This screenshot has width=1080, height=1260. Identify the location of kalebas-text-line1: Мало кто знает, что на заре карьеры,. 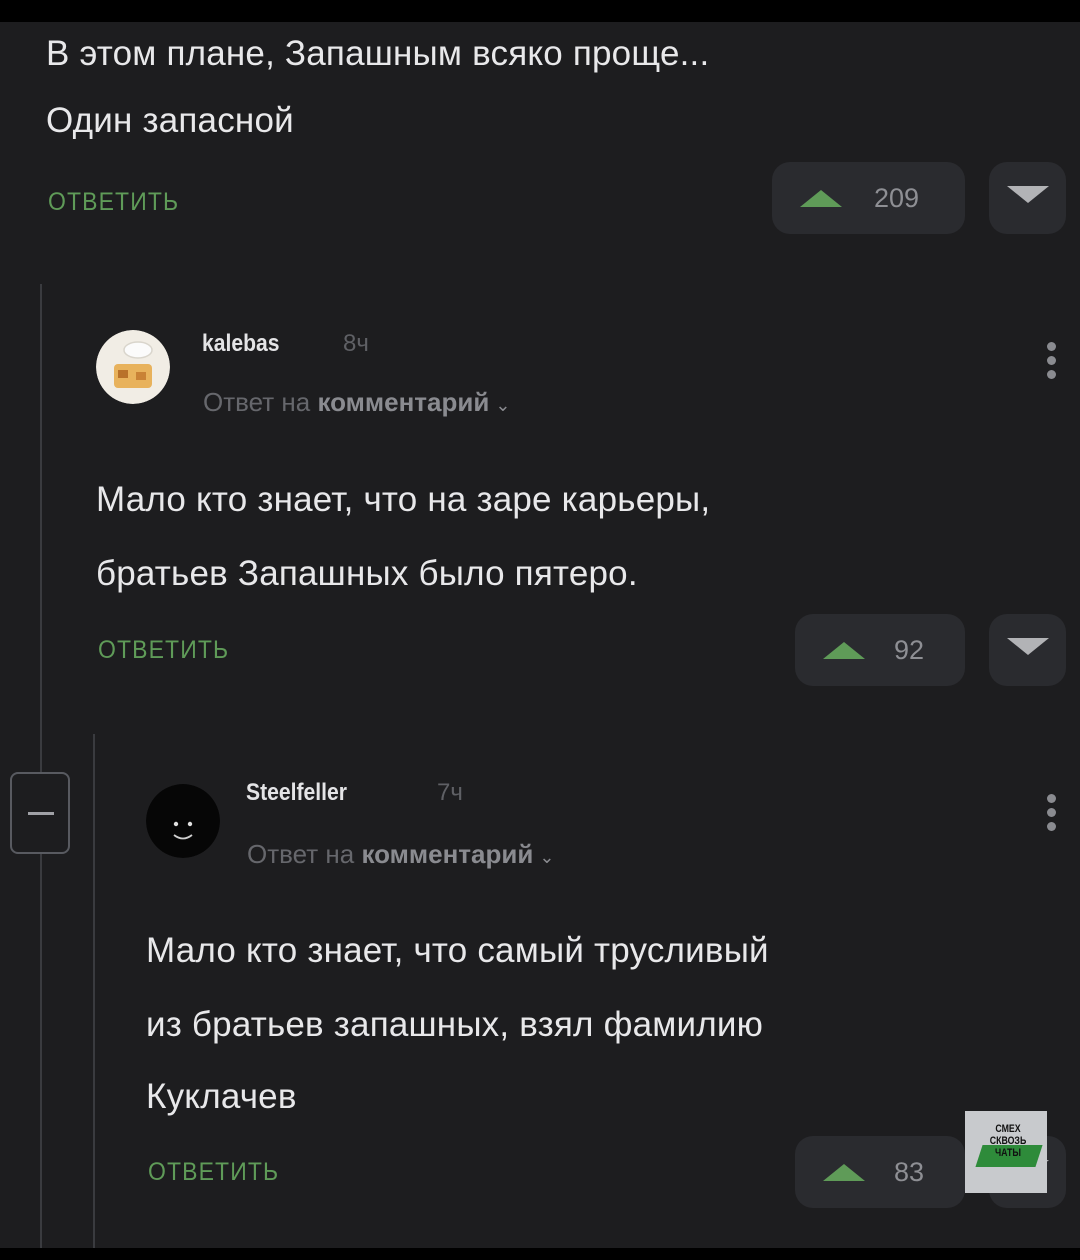
(403, 499).